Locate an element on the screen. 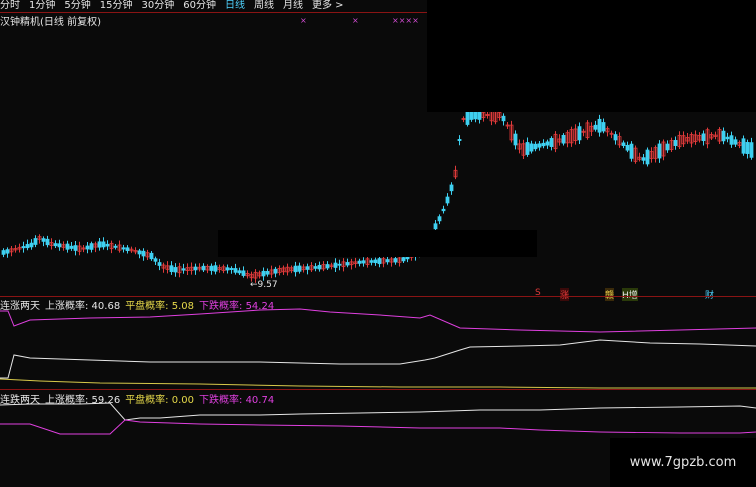 The height and width of the screenshot is (487, 756). redaction-box is located at coordinates (377, 243).